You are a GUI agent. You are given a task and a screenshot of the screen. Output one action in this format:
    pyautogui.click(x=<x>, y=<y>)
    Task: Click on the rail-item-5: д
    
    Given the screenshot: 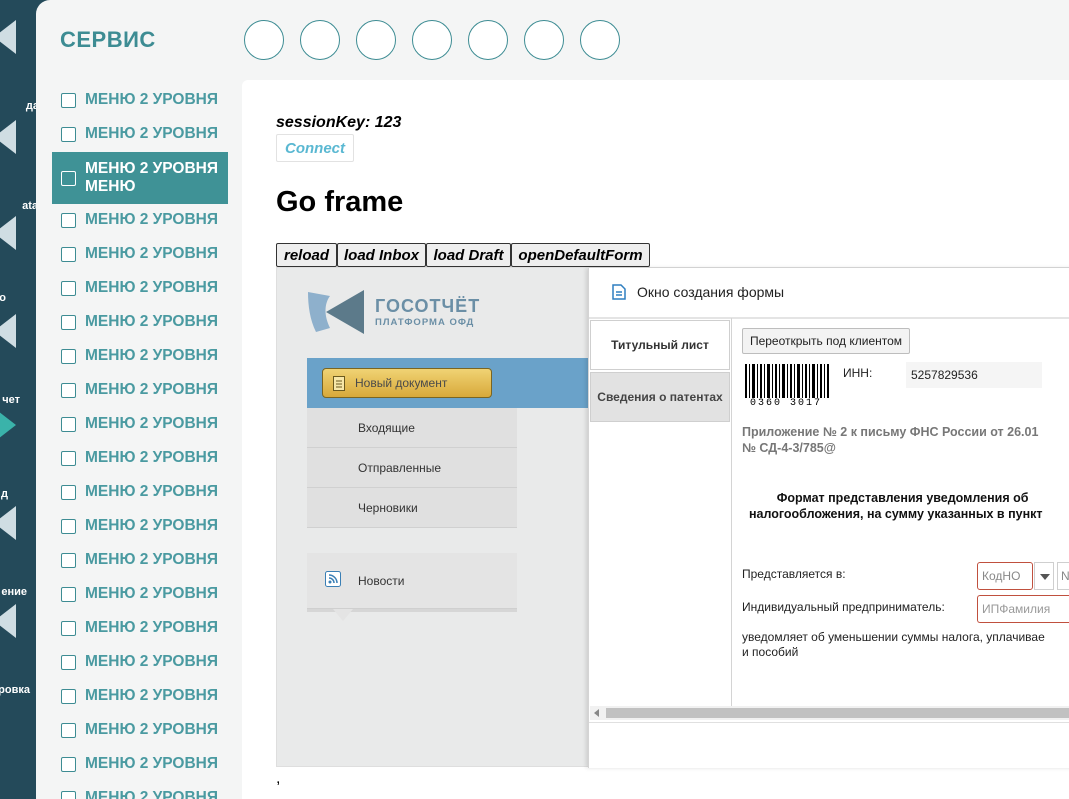 What is the action you would take?
    pyautogui.click(x=18, y=454)
    